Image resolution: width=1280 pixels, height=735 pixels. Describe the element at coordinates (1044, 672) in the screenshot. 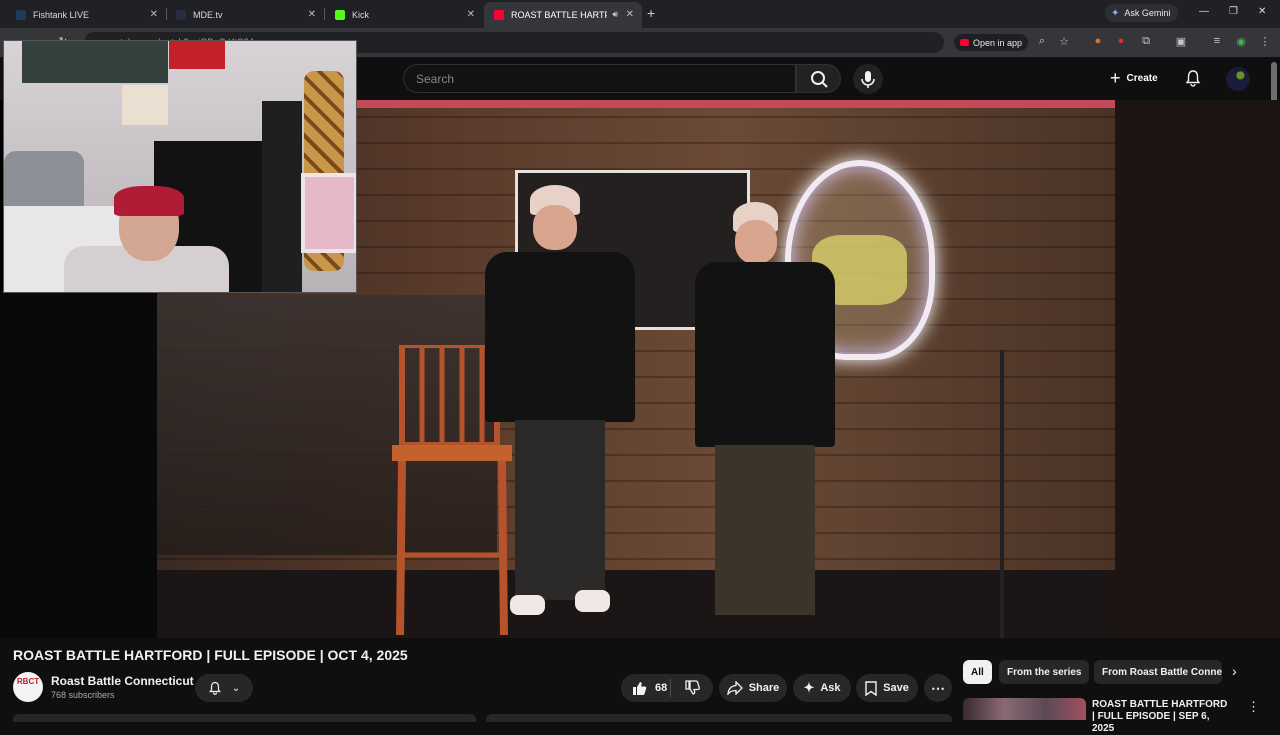

I see `chip-from-the-series: From the series` at that location.